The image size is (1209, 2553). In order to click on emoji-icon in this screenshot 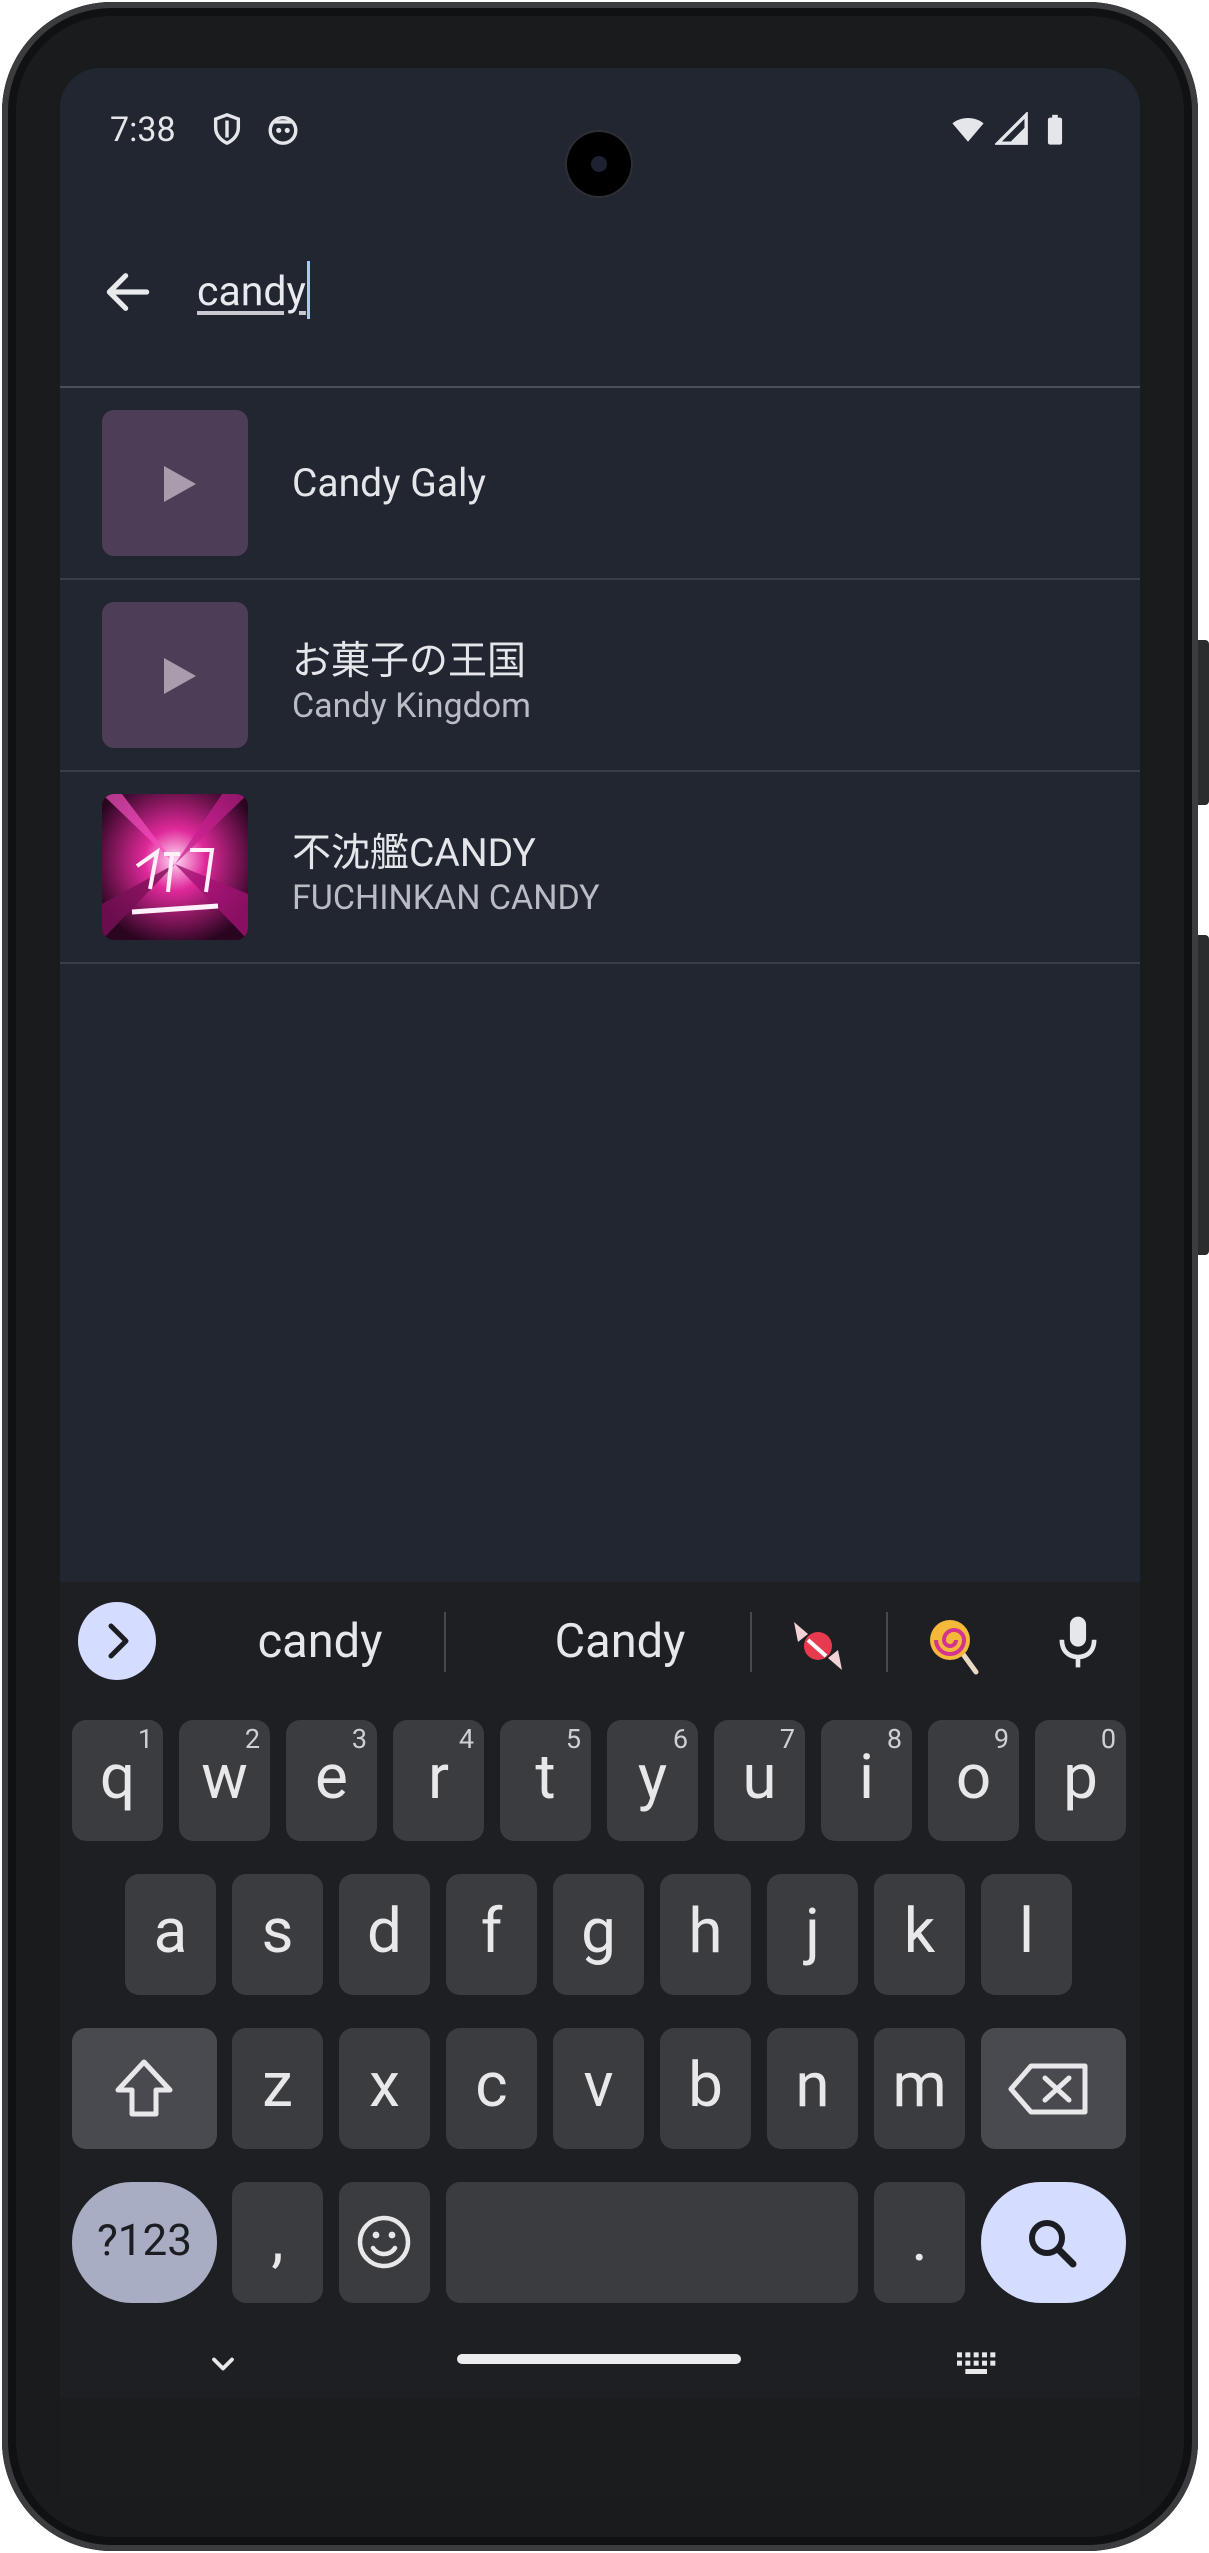, I will do `click(384, 2242)`.